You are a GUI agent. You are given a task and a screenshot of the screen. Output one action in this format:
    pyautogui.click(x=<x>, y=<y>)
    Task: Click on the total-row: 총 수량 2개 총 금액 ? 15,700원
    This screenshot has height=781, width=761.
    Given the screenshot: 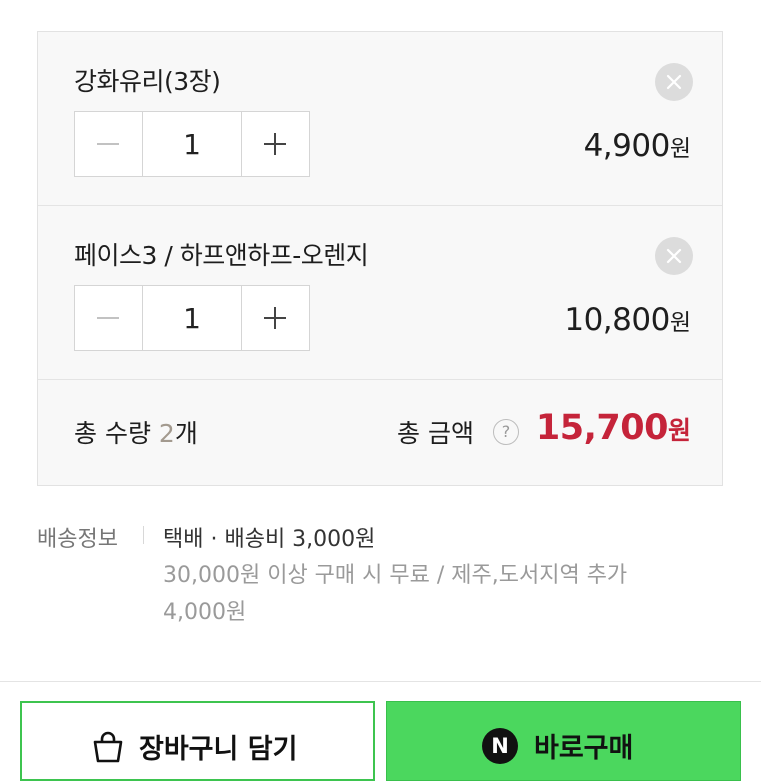 What is the action you would take?
    pyautogui.click(x=380, y=432)
    